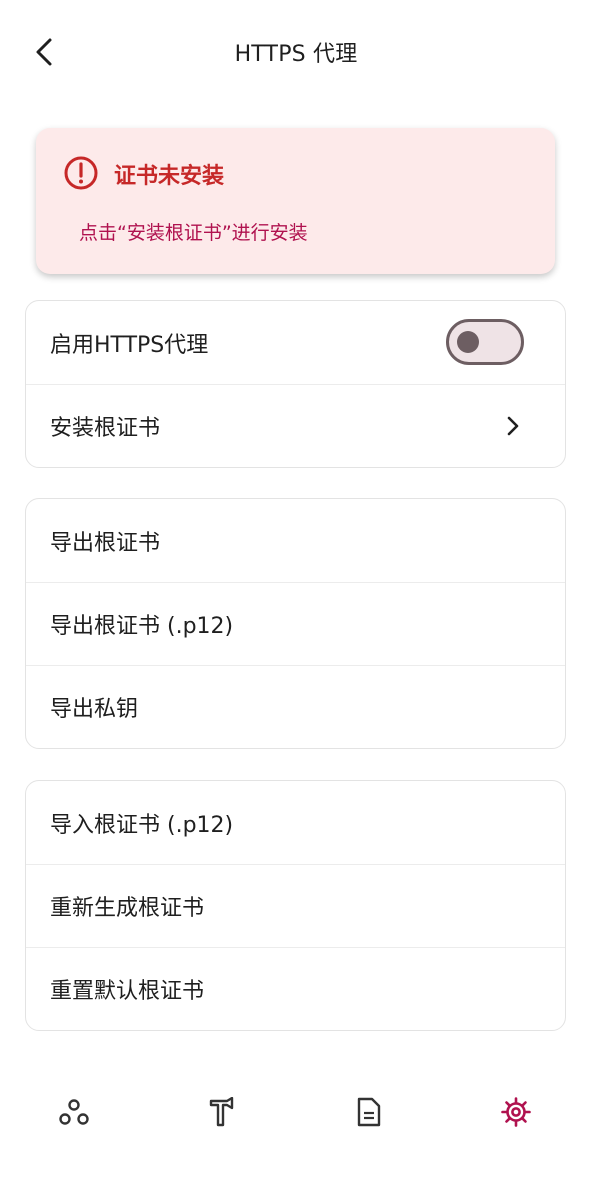  What do you see at coordinates (142, 626) in the screenshot?
I see `export-root-cert-p12-label: 导出根证书 (.p12)` at bounding box center [142, 626].